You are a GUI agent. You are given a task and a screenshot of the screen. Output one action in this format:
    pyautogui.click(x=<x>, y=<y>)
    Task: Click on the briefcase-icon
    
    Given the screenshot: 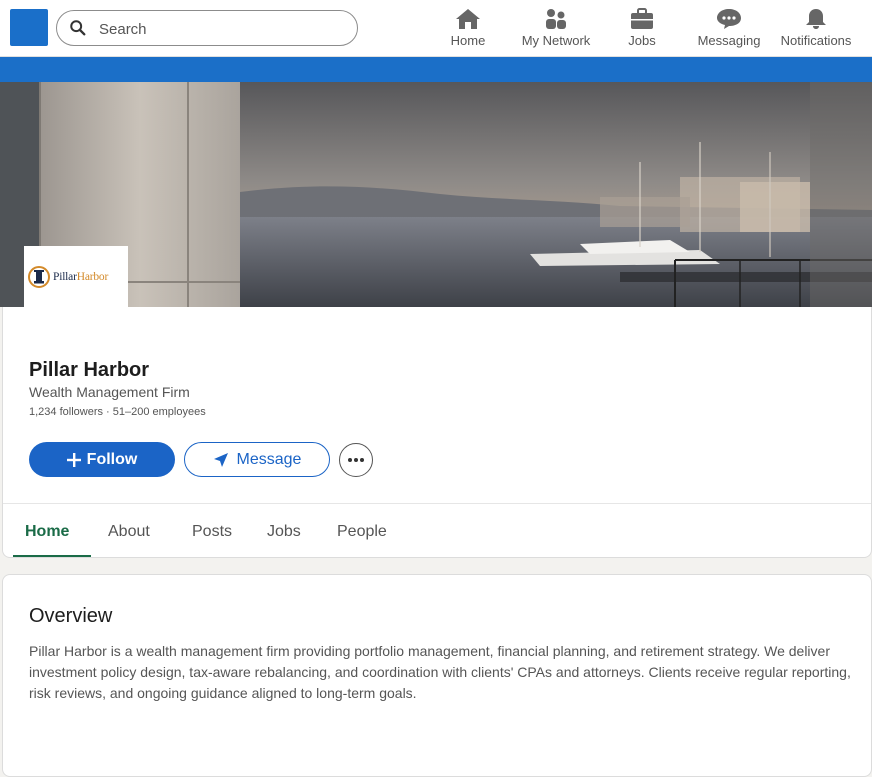 What is the action you would take?
    pyautogui.click(x=642, y=18)
    